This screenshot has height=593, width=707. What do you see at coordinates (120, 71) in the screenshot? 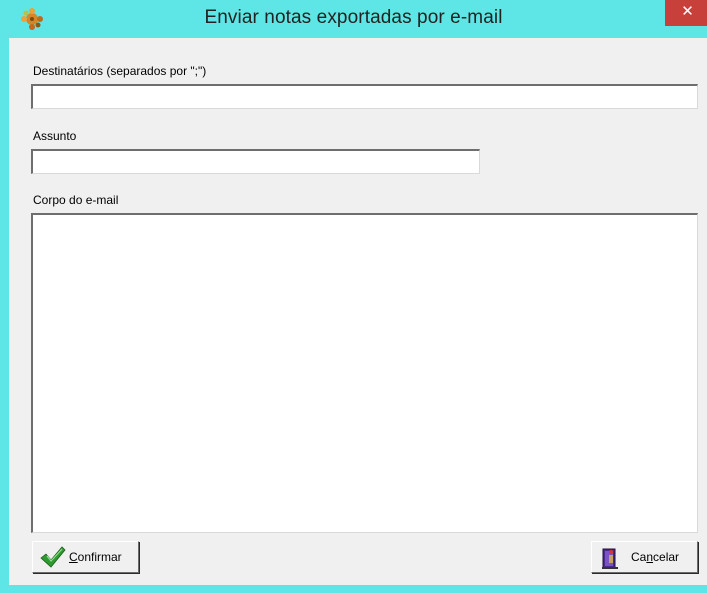
I see `recipients-label: Destinatários (separados por ";")` at bounding box center [120, 71].